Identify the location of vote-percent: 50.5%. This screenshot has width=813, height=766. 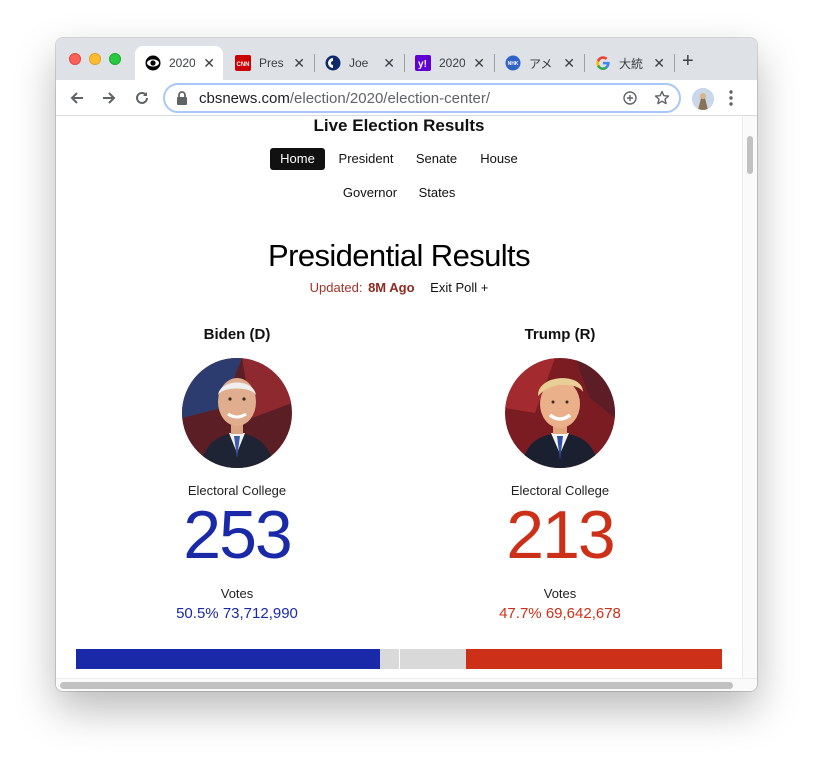
(197, 613).